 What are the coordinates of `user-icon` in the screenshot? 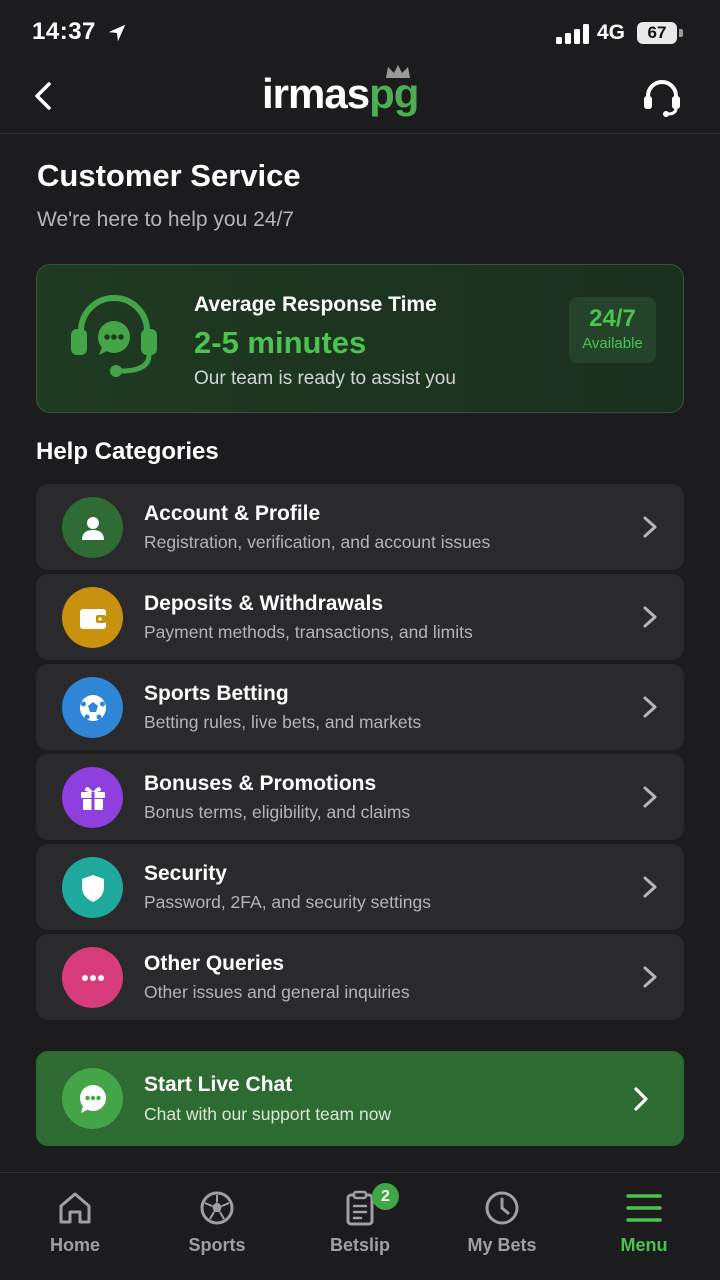 It's located at (92, 527).